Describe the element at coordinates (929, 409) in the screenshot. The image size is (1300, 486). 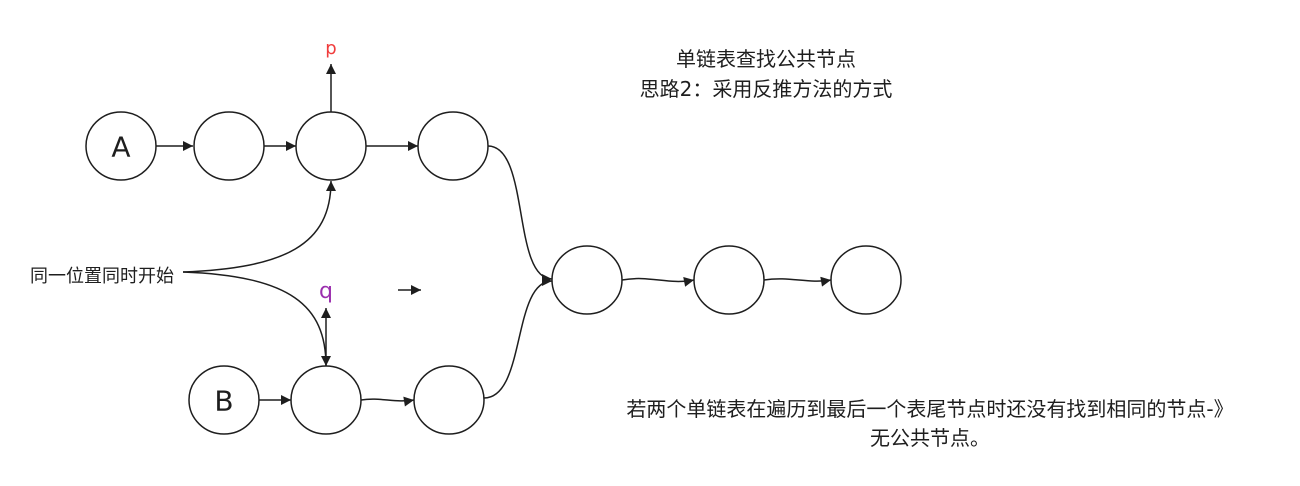
I see `conclusion-line-1: 若两个单链表在遍历到最后一个表尾节点时还没有找到相同的节点-》` at that location.